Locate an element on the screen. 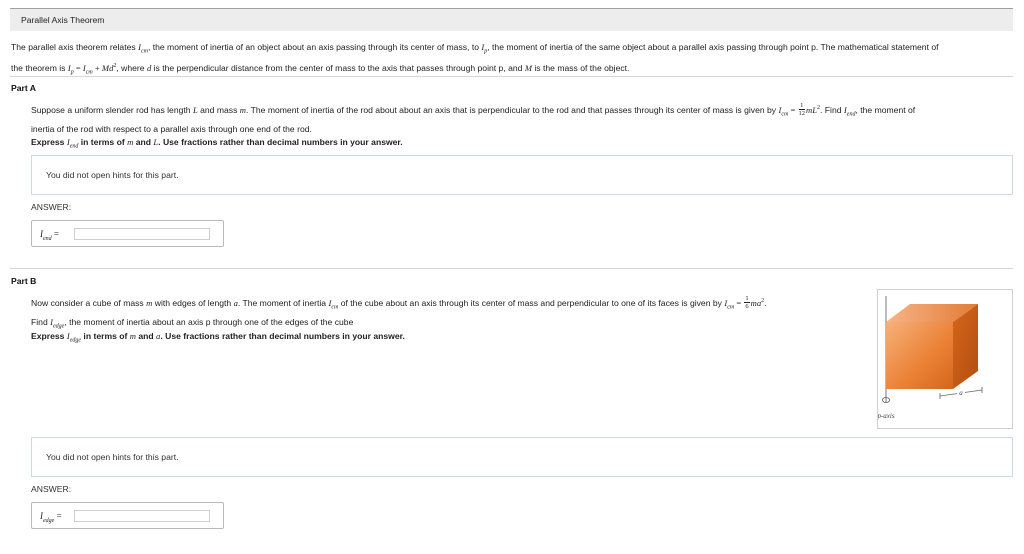 This screenshot has height=554, width=1024. part-b-answer-box: Iedge = is located at coordinates (127, 515).